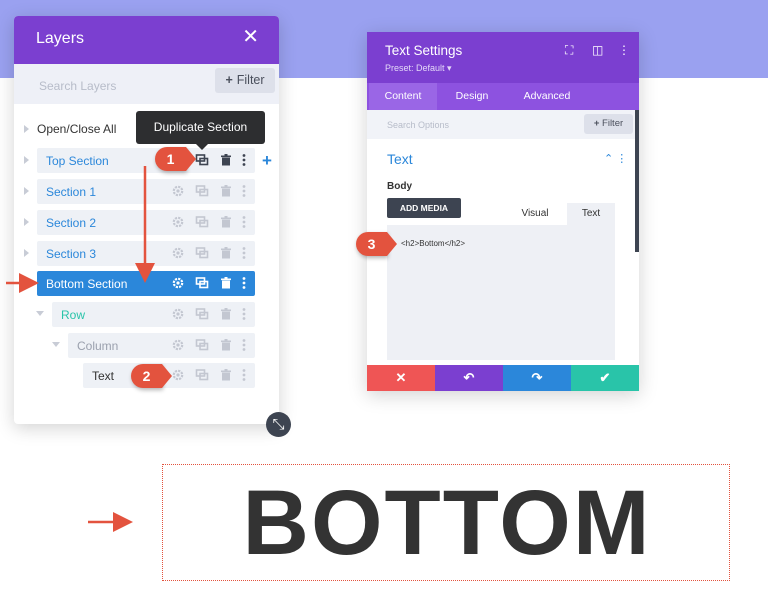  I want to click on add-section-icon: +, so click(267, 161).